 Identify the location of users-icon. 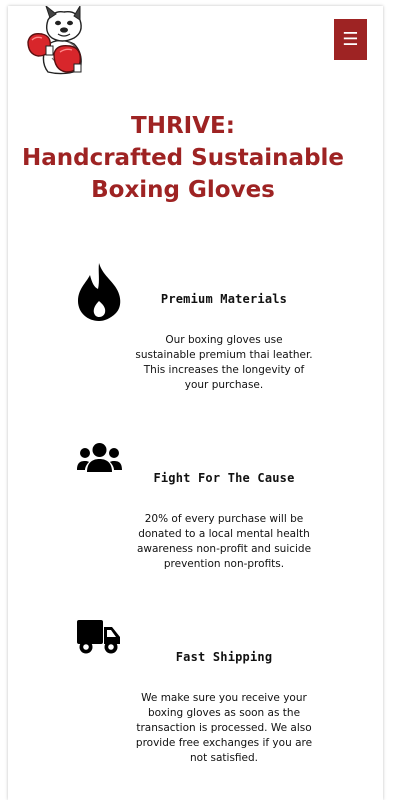
(99, 457).